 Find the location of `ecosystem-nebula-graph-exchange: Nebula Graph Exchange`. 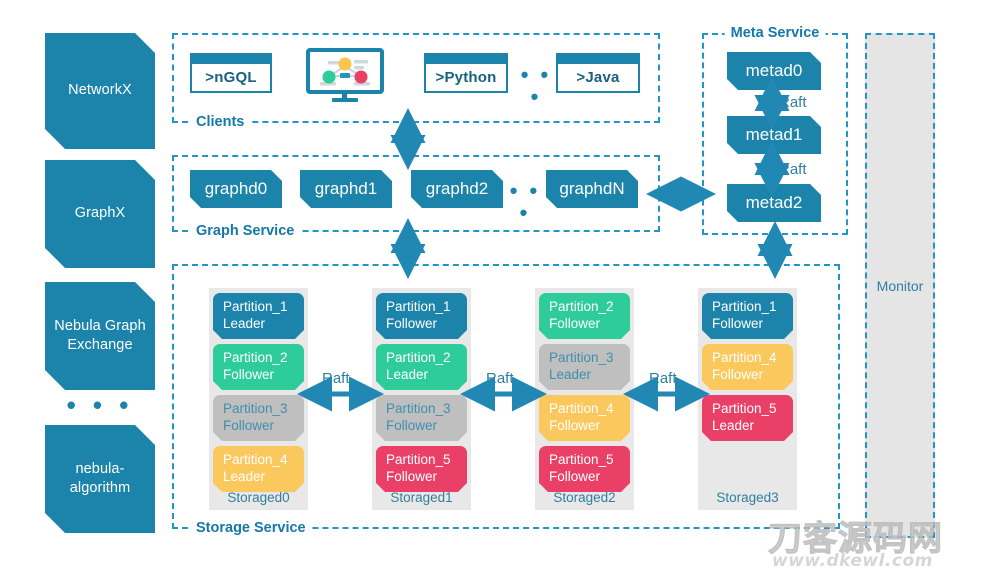

ecosystem-nebula-graph-exchange: Nebula Graph Exchange is located at coordinates (100, 336).